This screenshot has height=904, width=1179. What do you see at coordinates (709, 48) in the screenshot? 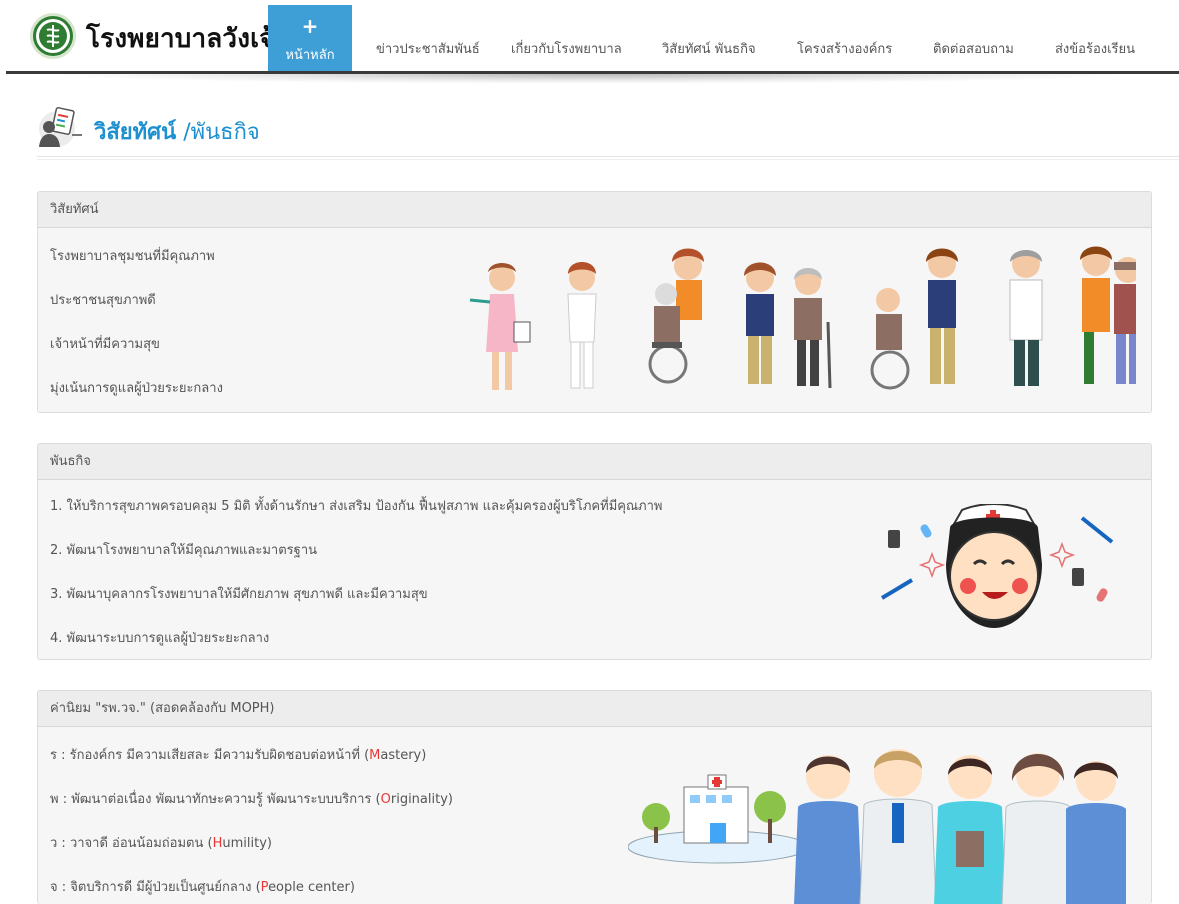
I see `nav-vision-mission: วิสัยทัศน์ พันธกิจ` at bounding box center [709, 48].